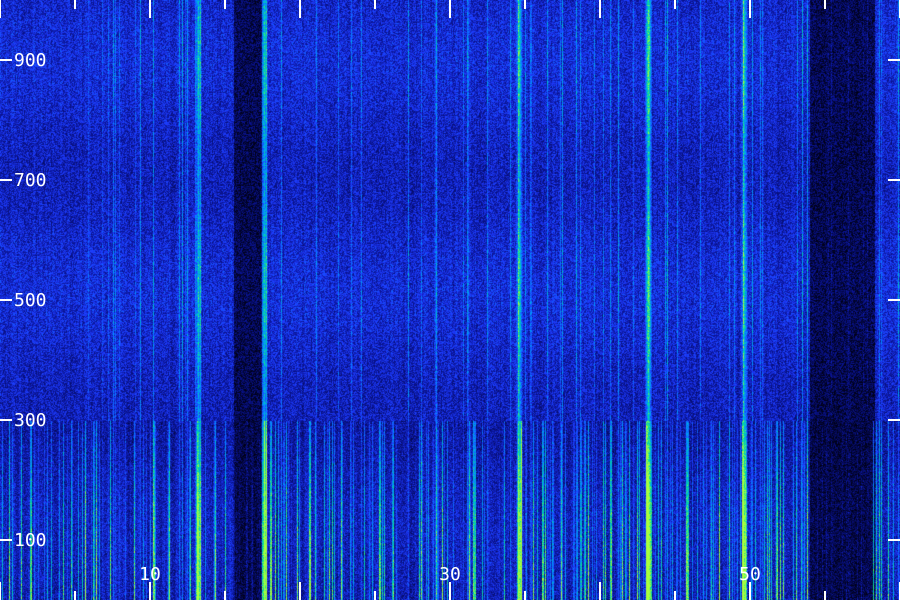  Describe the element at coordinates (30, 180) in the screenshot. I see `y-tick-label: 700` at that location.